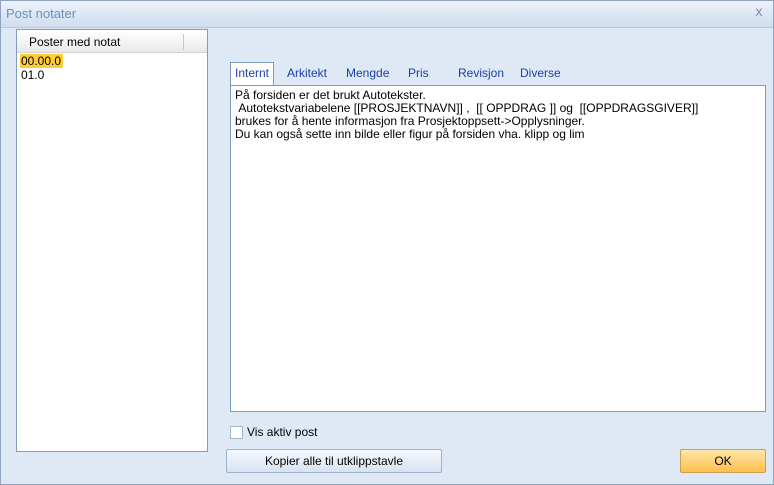 The height and width of the screenshot is (485, 774). What do you see at coordinates (307, 73) in the screenshot?
I see `tab-arkitekt: Arkitekt` at bounding box center [307, 73].